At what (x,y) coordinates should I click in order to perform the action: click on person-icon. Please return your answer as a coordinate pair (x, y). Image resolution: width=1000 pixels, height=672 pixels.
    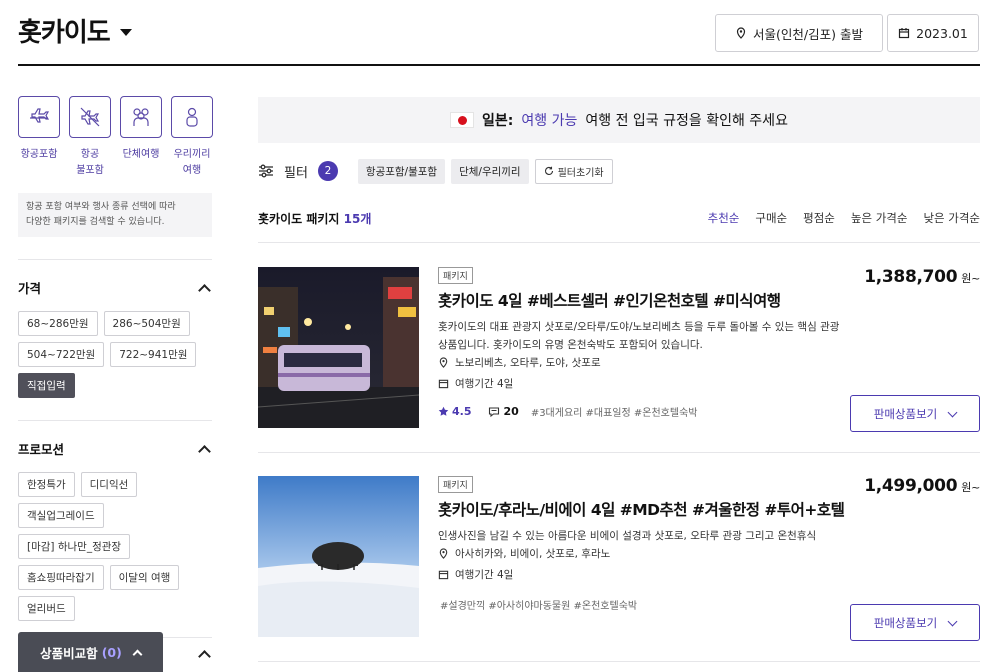
    Looking at the image, I should click on (192, 117).